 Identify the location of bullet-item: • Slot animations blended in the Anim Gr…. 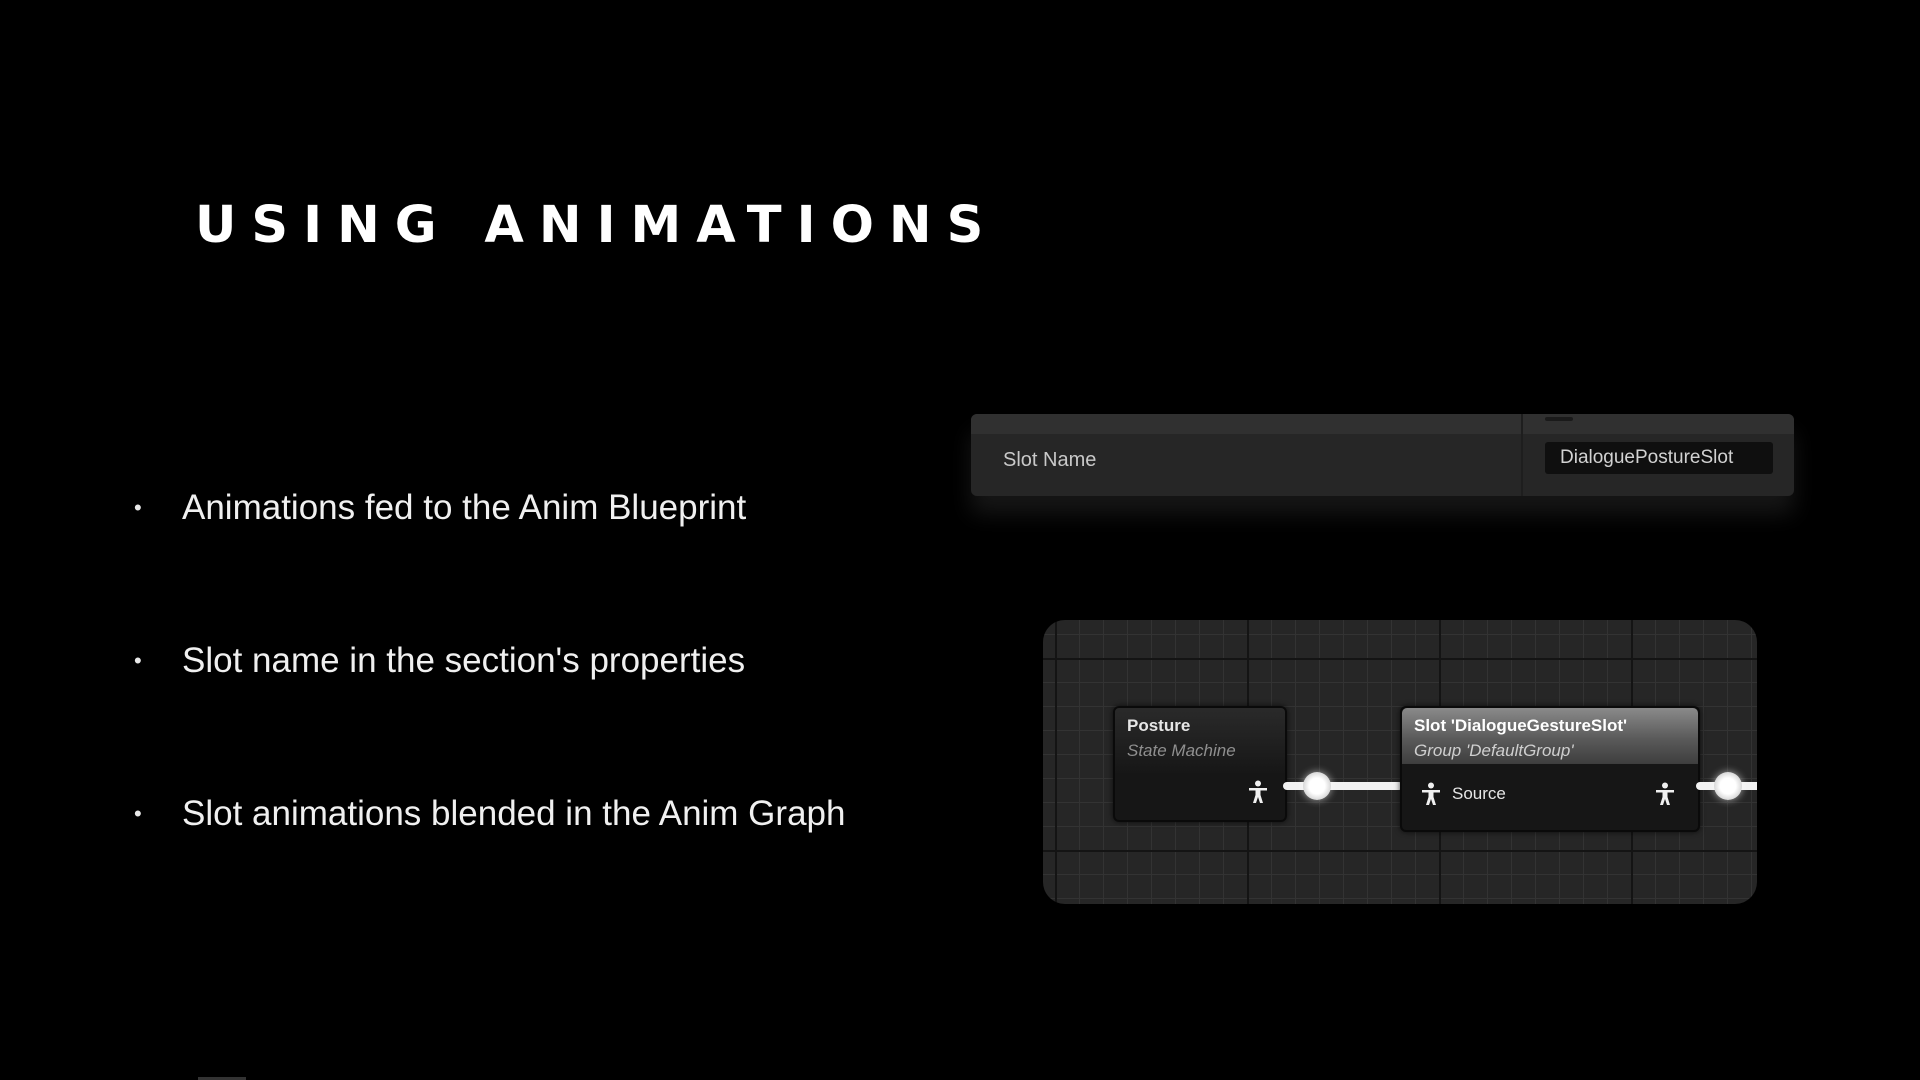
(487, 860).